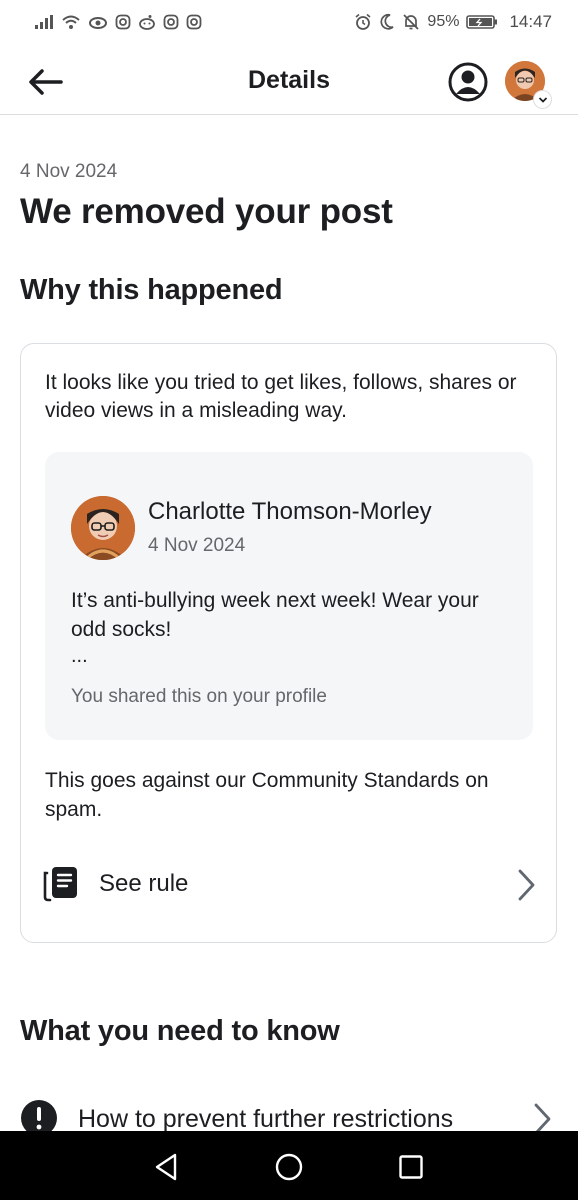 The height and width of the screenshot is (1200, 578). I want to click on circle-home-icon, so click(289, 1167).